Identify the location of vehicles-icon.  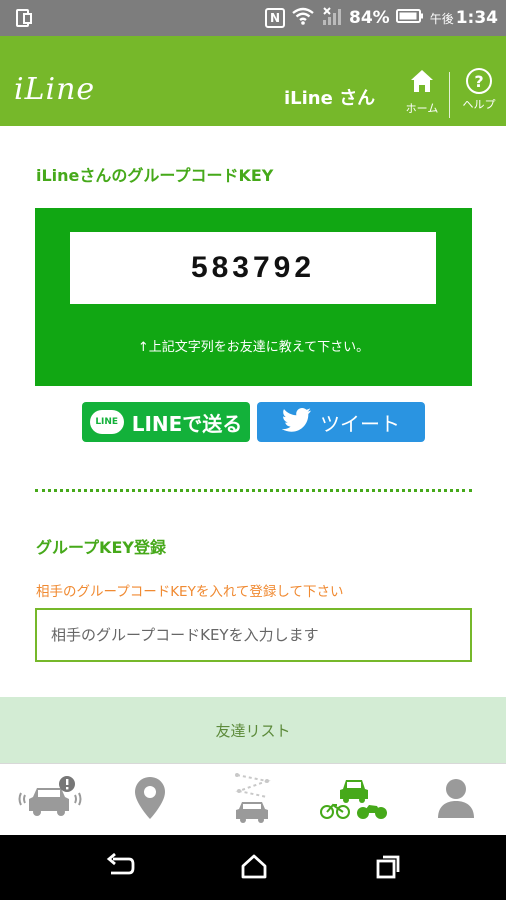
(354, 800).